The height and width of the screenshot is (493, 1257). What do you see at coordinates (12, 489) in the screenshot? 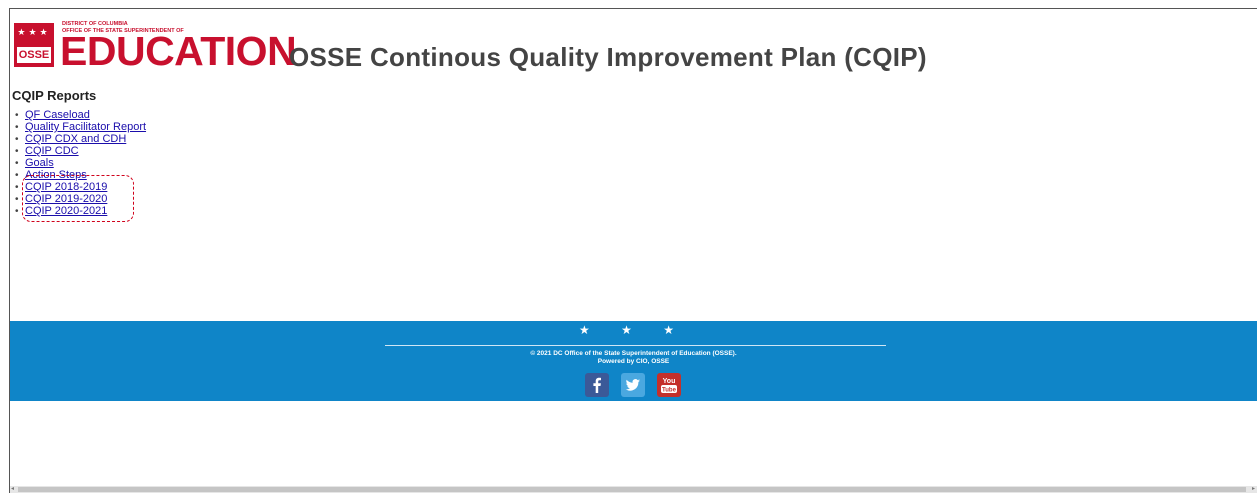
I see `scroll-left-icon: ◂` at bounding box center [12, 489].